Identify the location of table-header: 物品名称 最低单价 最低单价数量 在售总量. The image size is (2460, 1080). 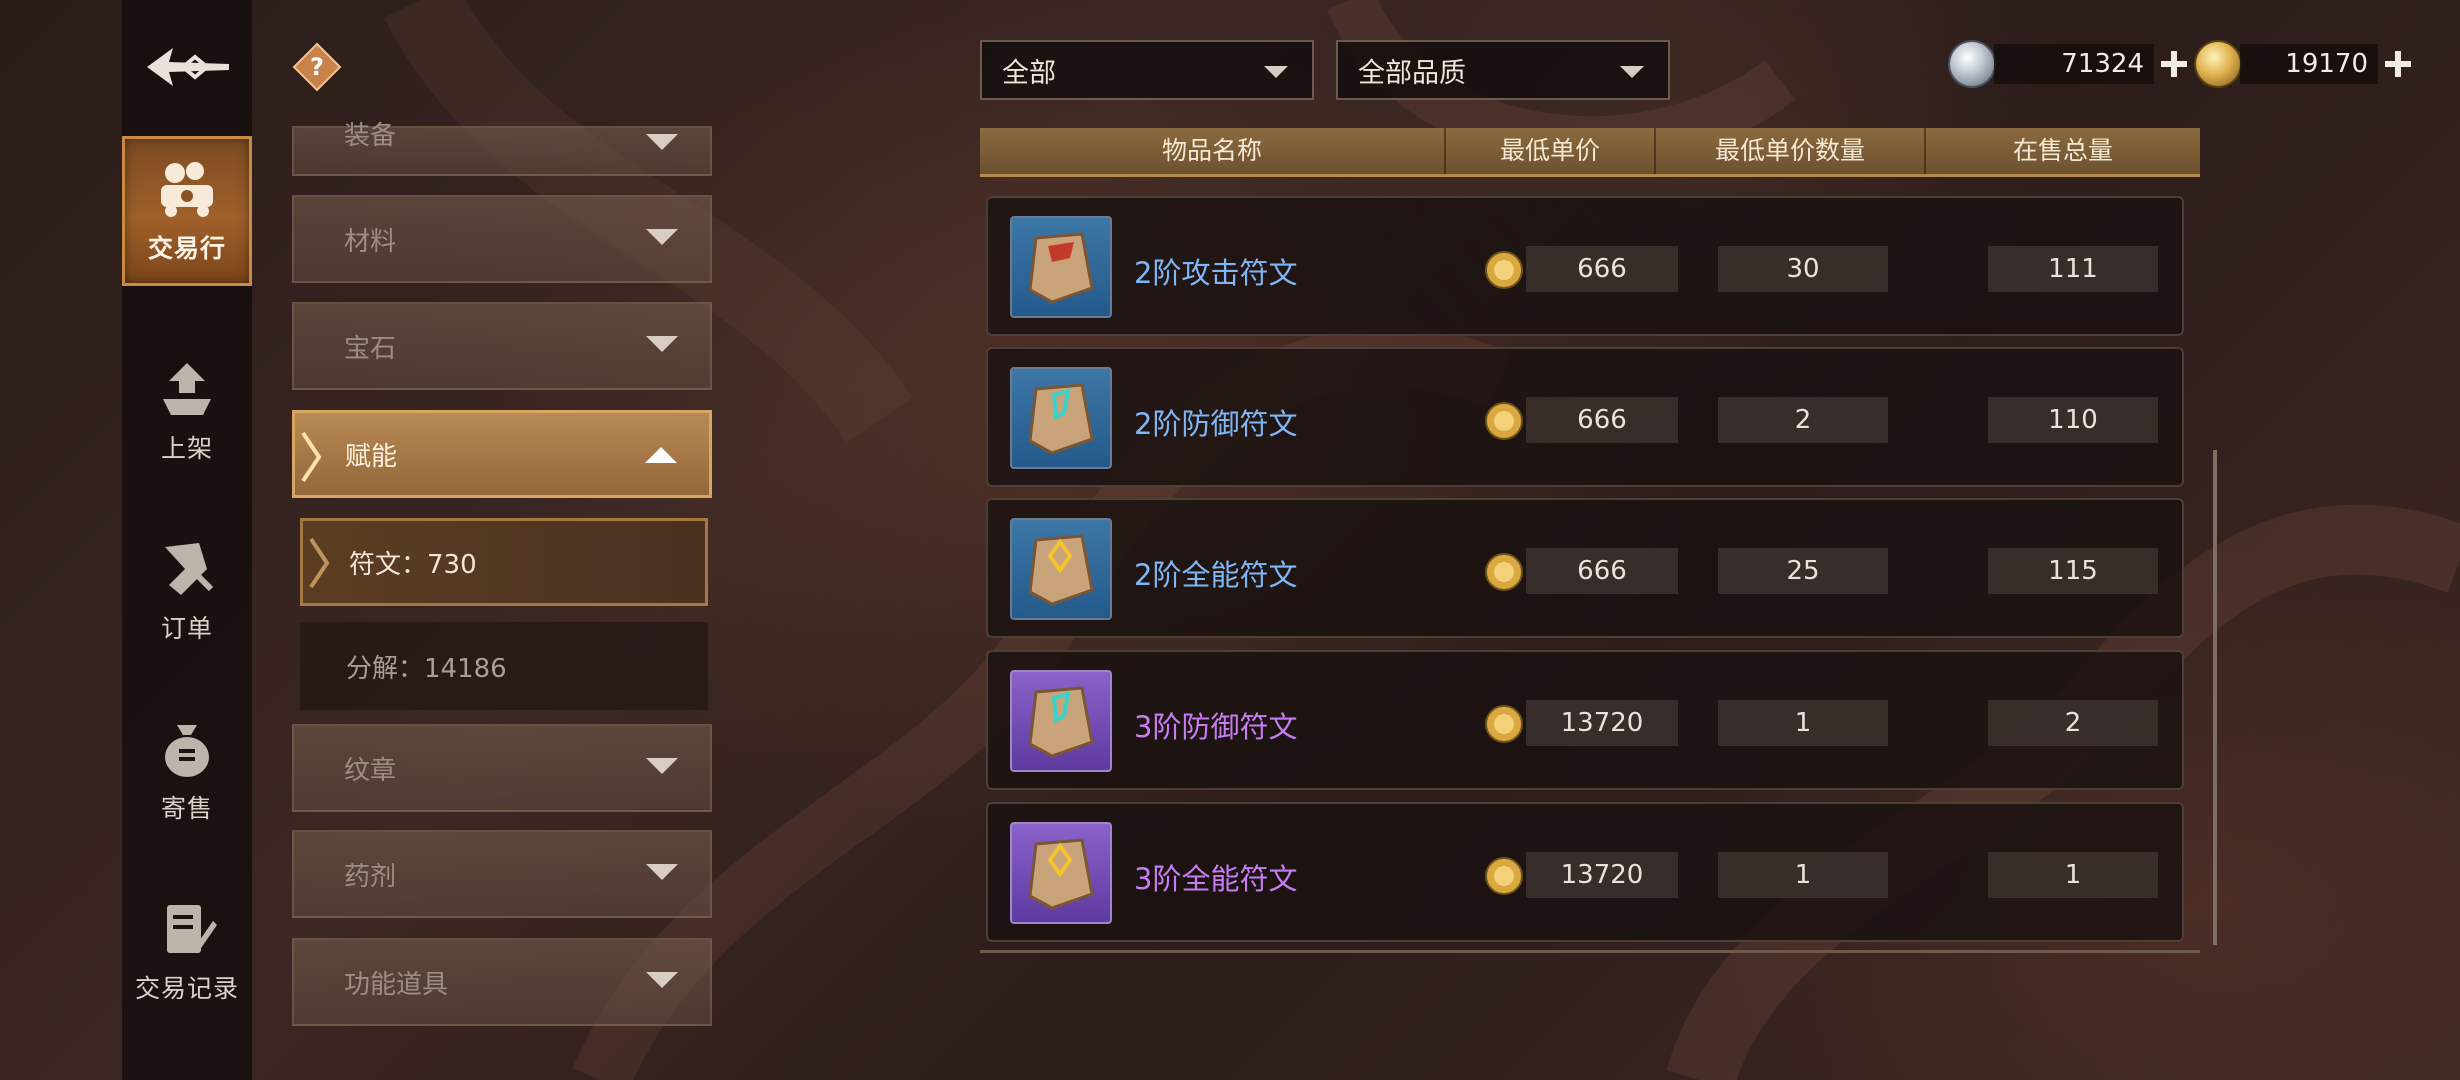
(1590, 152).